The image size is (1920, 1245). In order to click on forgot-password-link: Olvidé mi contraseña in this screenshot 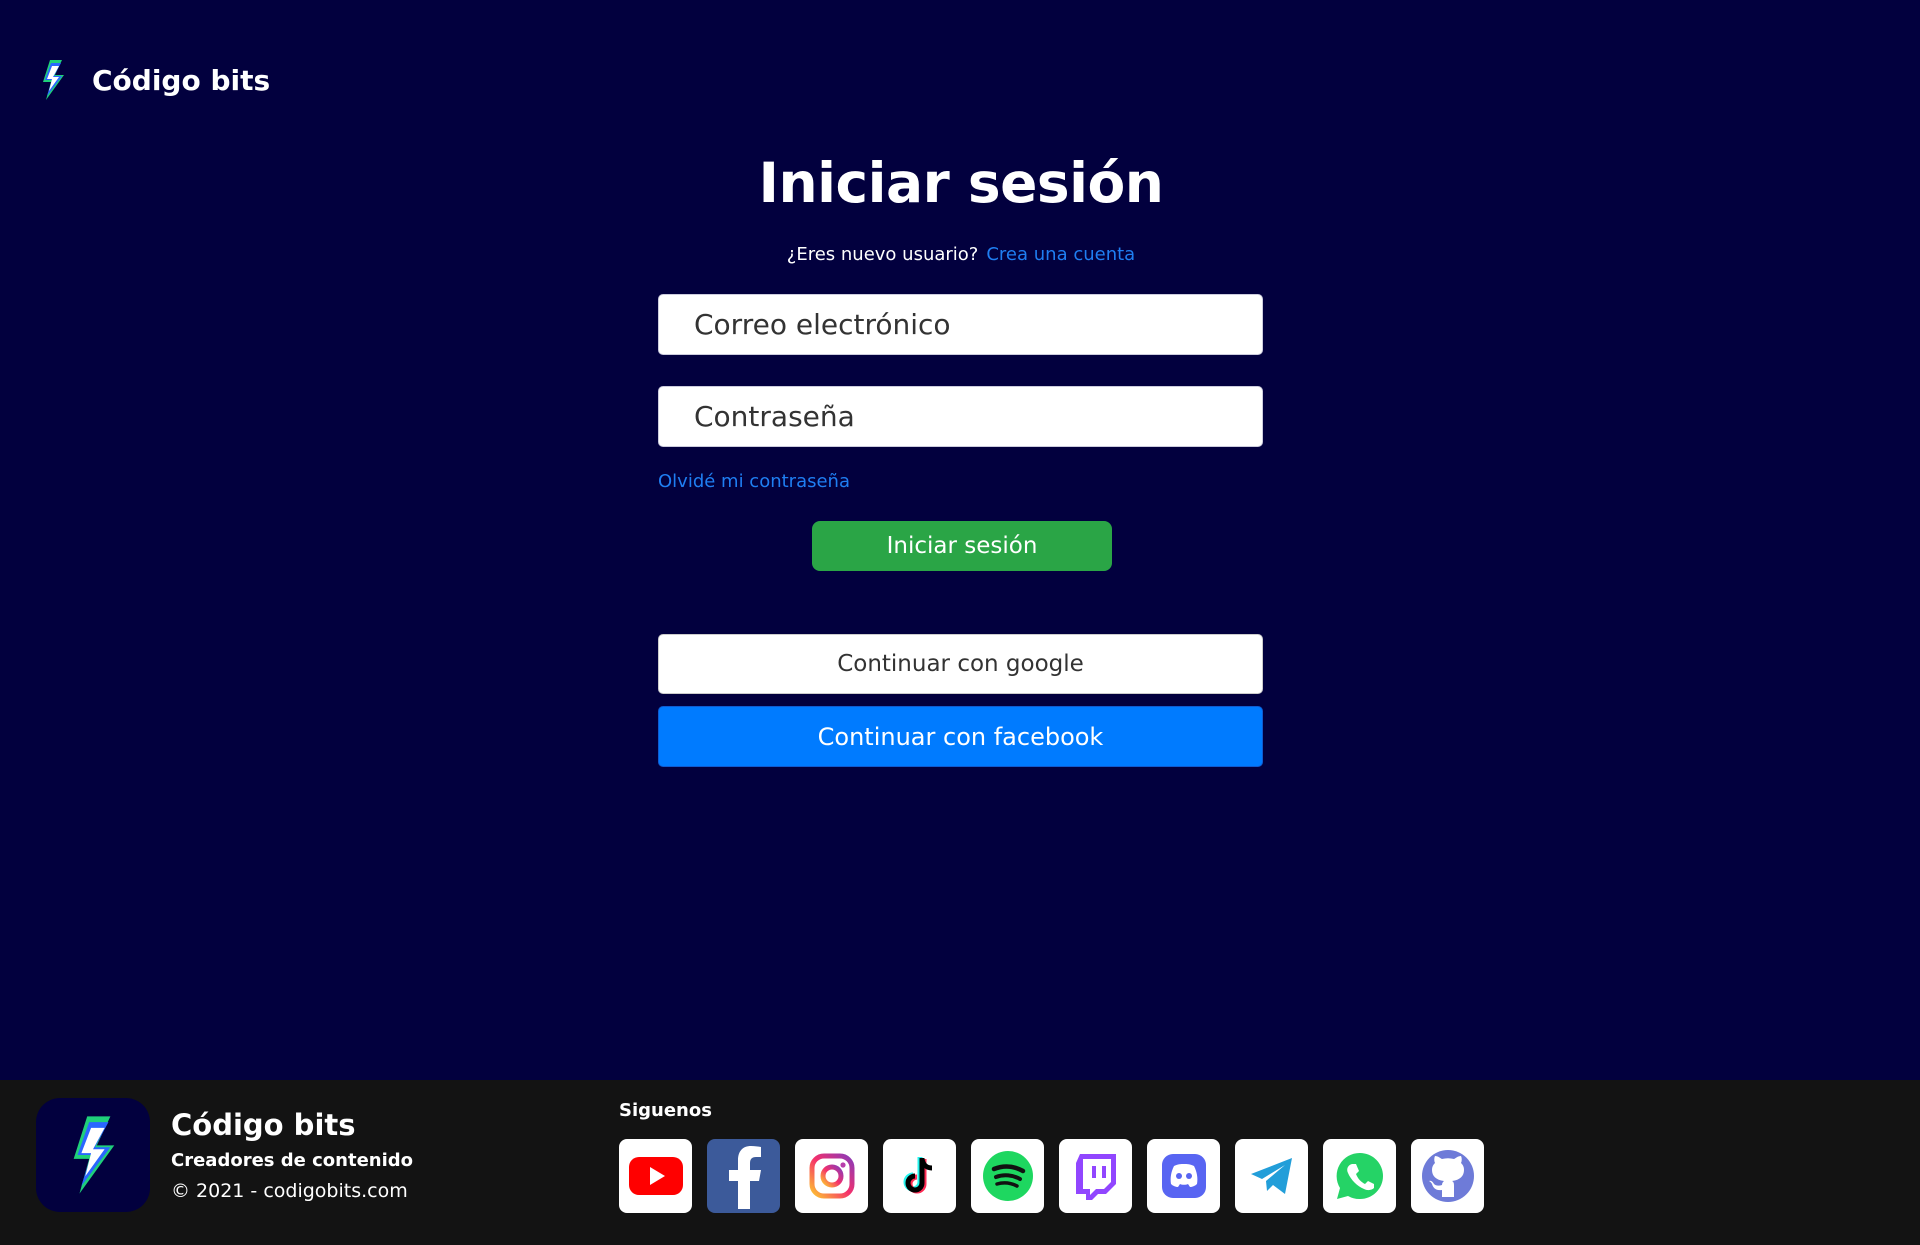, I will do `click(961, 484)`.